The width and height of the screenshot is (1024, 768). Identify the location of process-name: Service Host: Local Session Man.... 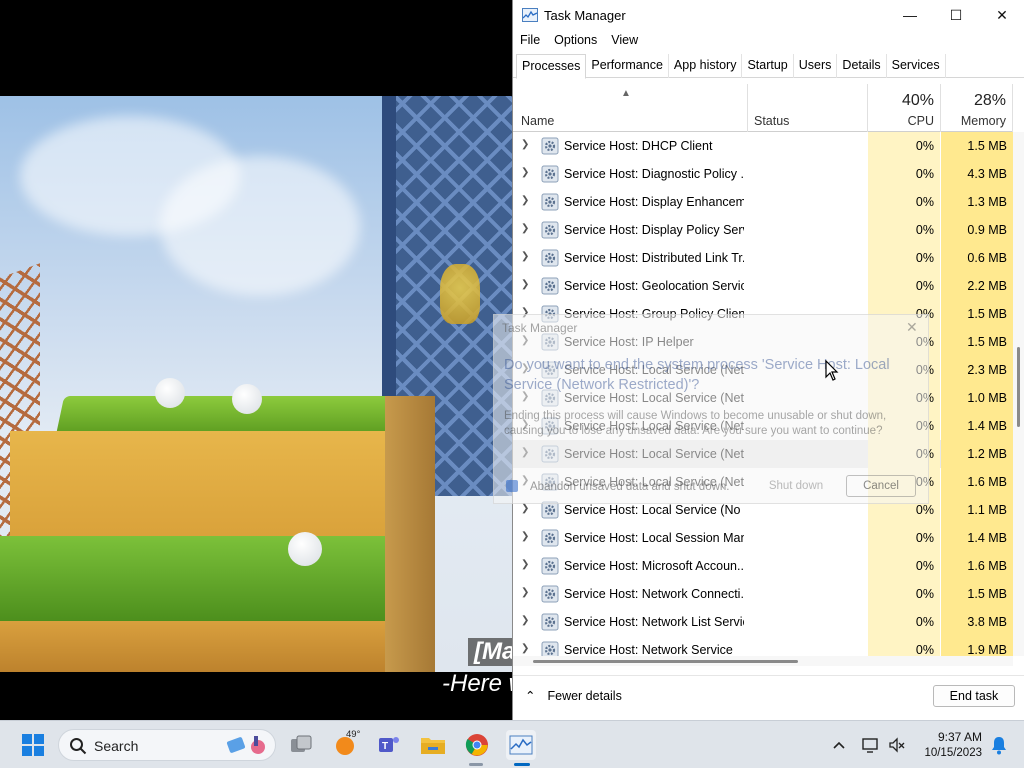
(654, 538).